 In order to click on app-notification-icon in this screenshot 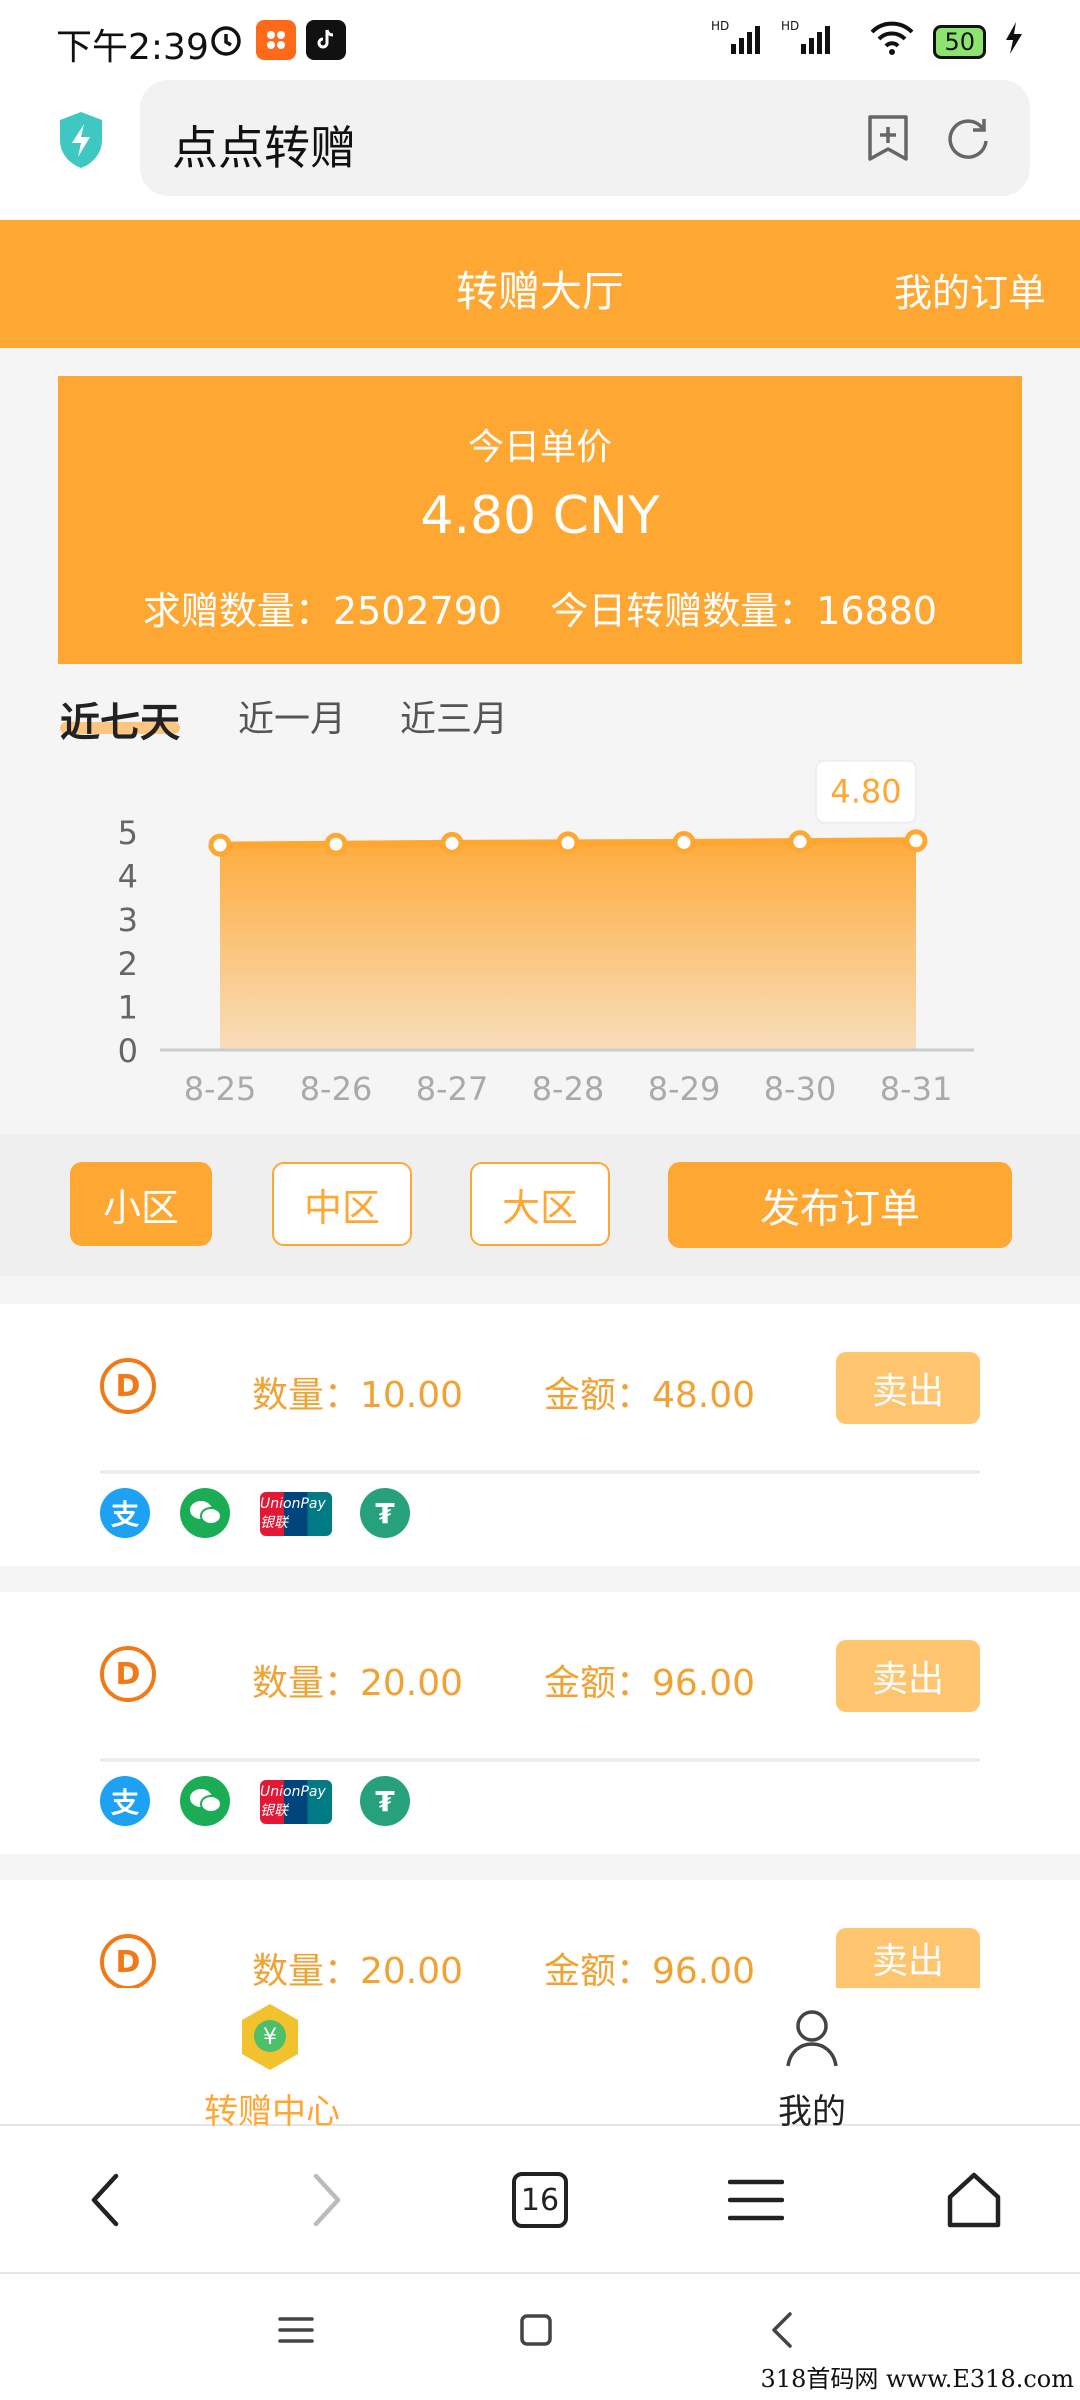, I will do `click(276, 40)`.